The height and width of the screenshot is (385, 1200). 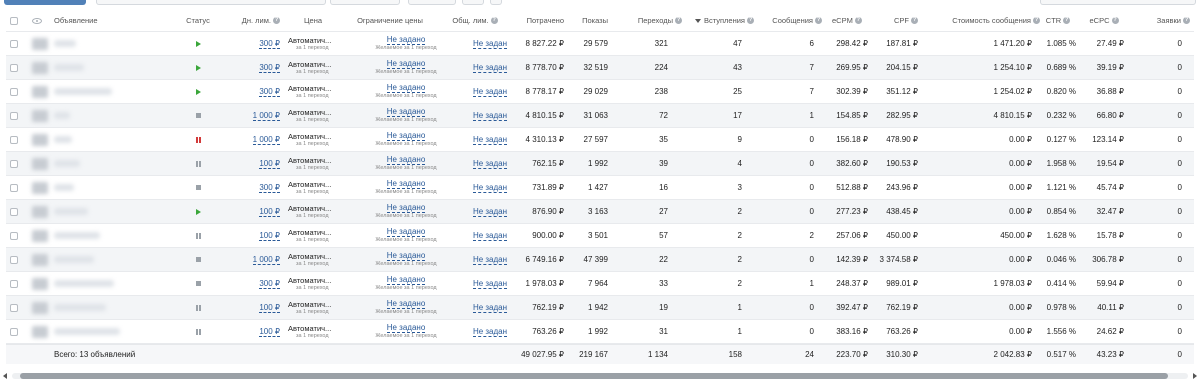 I want to click on col-message-cost: Стоимость сообщения?, so click(x=988, y=20).